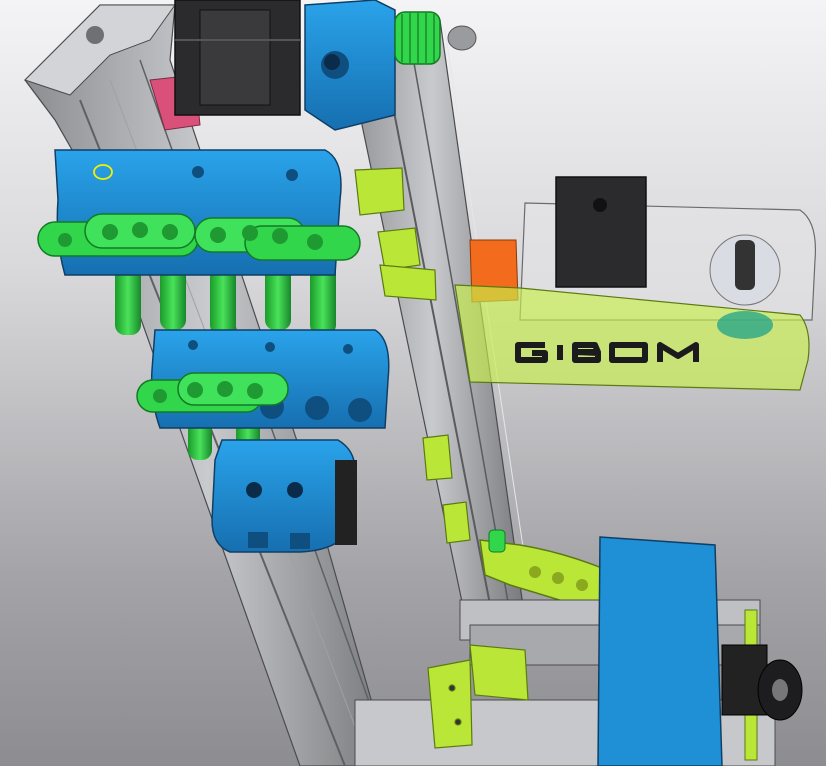  I want to click on blue-idler-block, so click(350, 65).